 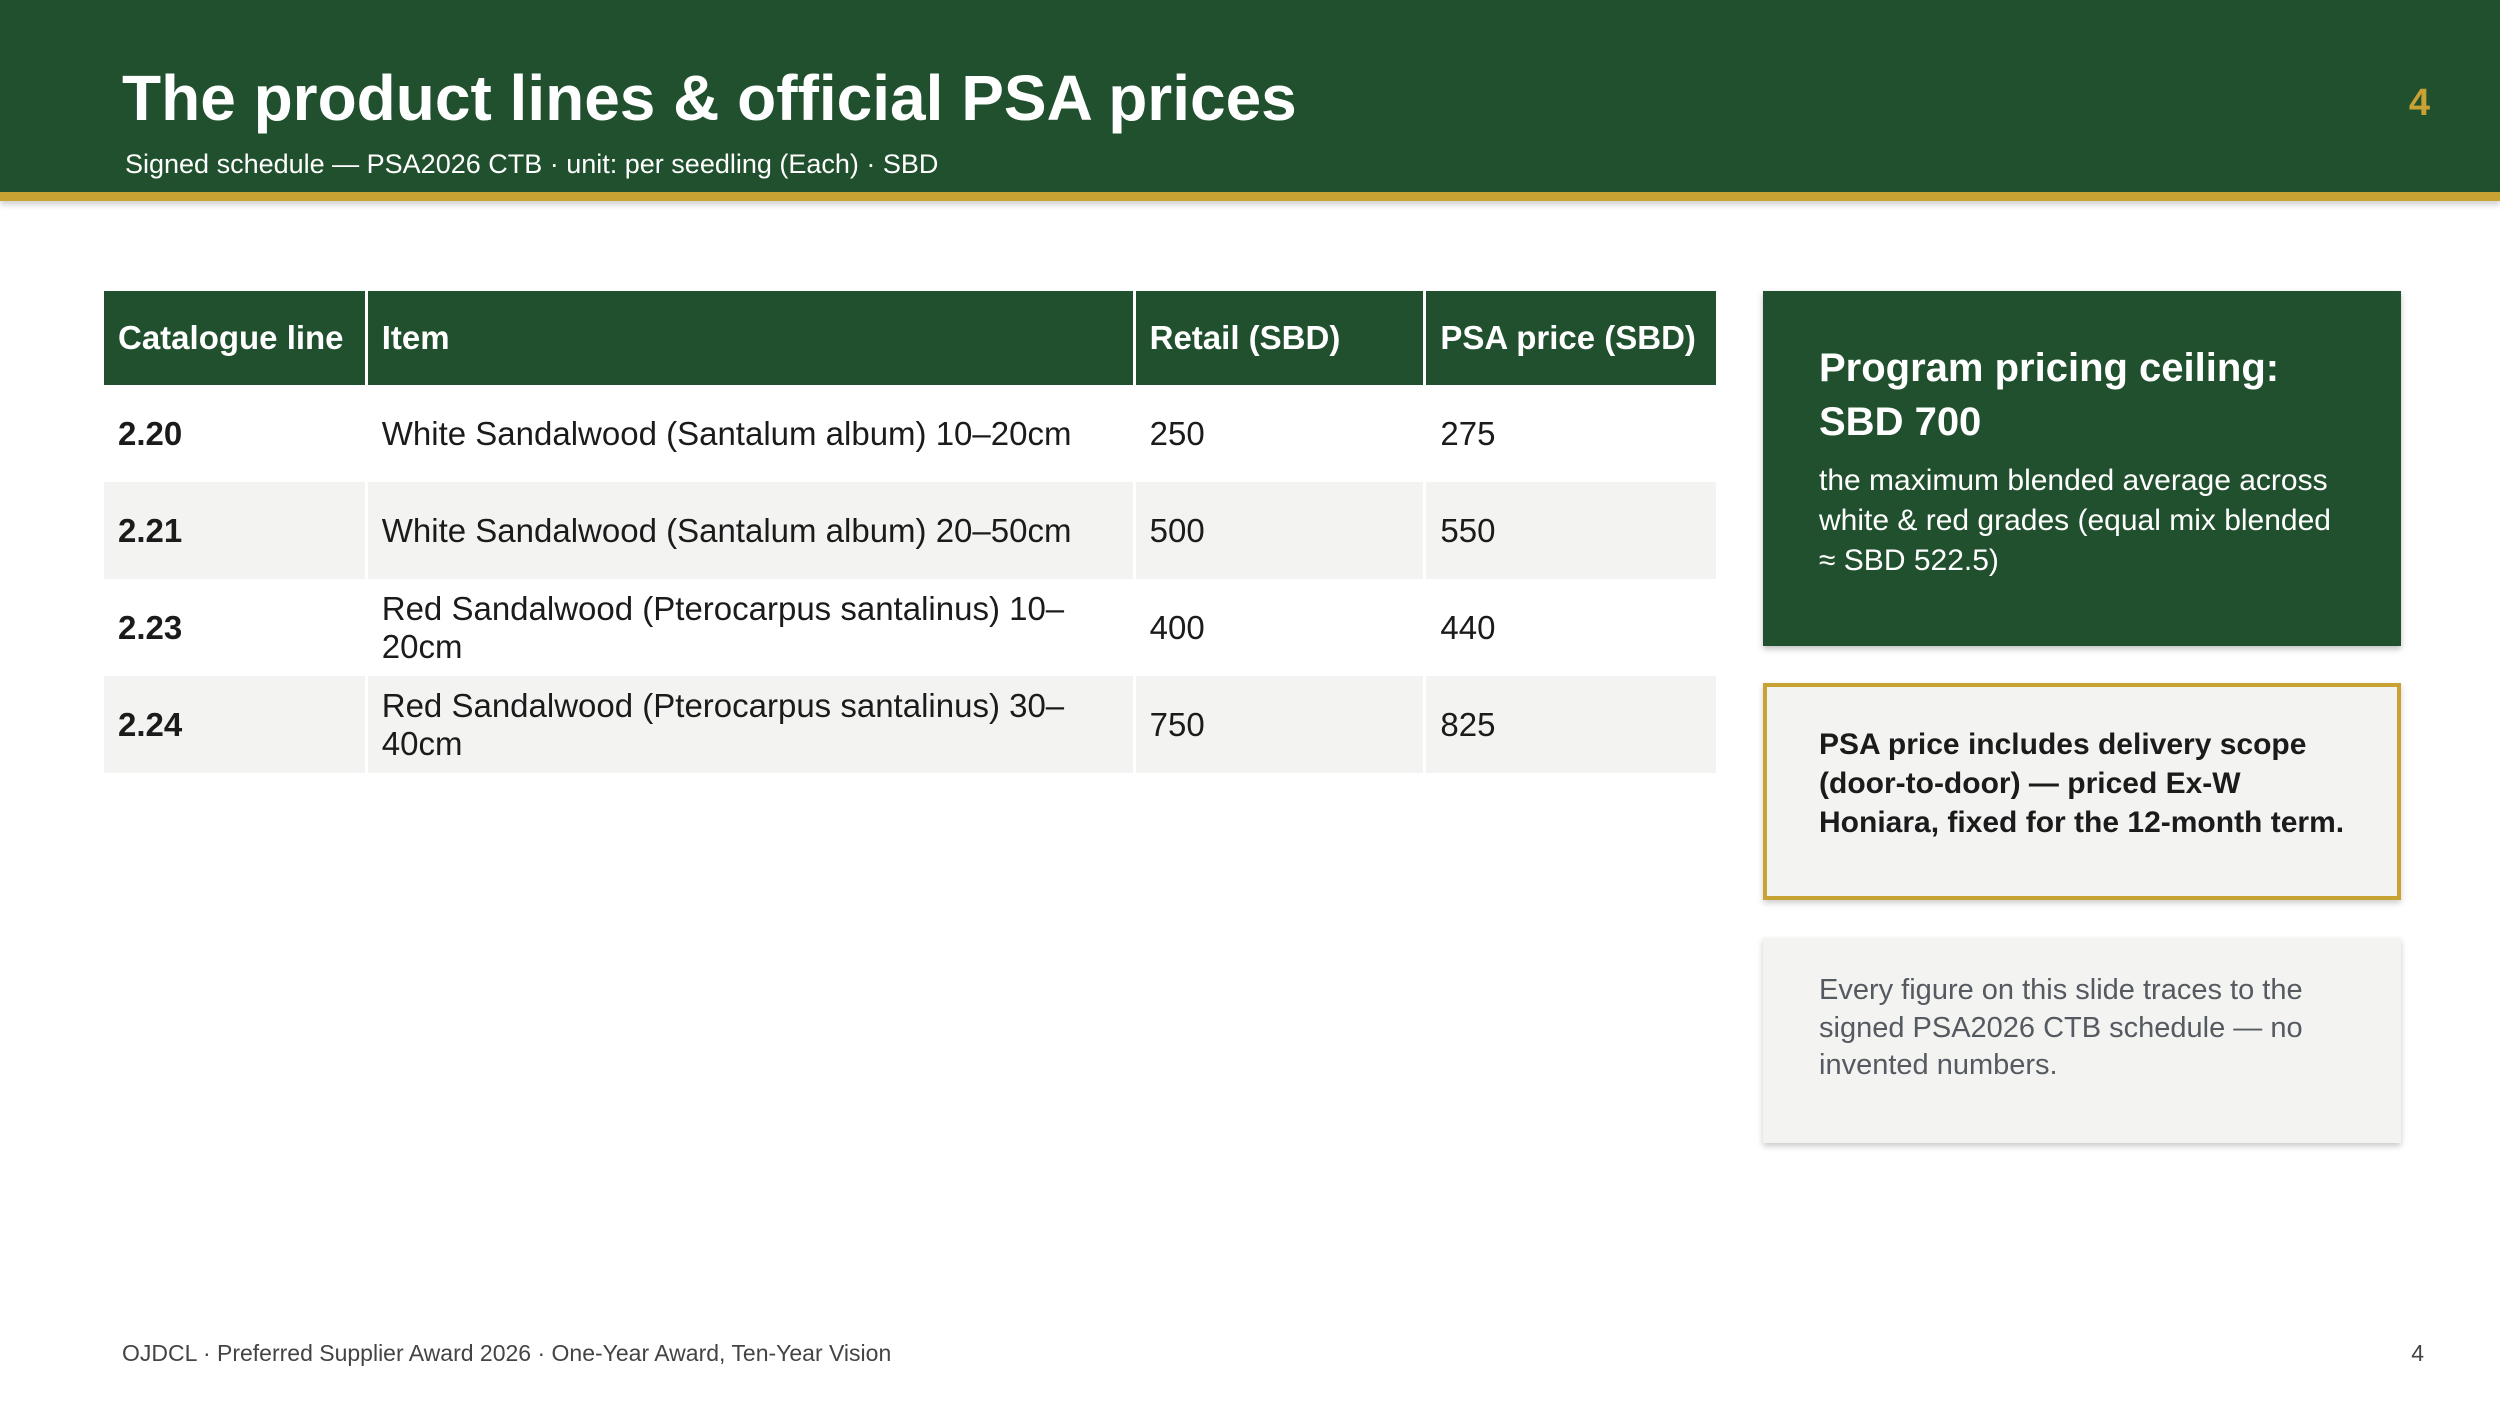 What do you see at coordinates (236, 530) in the screenshot?
I see `cell-catalogue-line: 2.21` at bounding box center [236, 530].